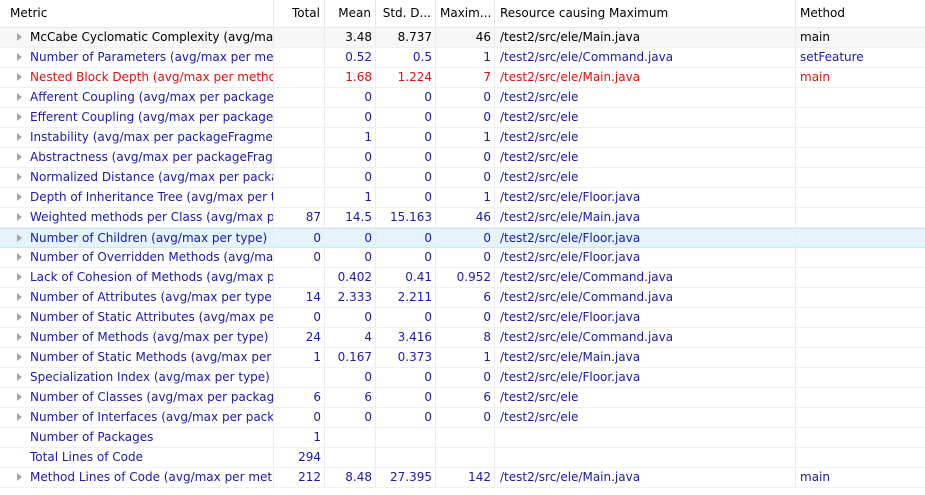  Describe the element at coordinates (137, 37) in the screenshot. I see `metric-cell: McCabe Cyclomatic Complexity (avg/max` at that location.